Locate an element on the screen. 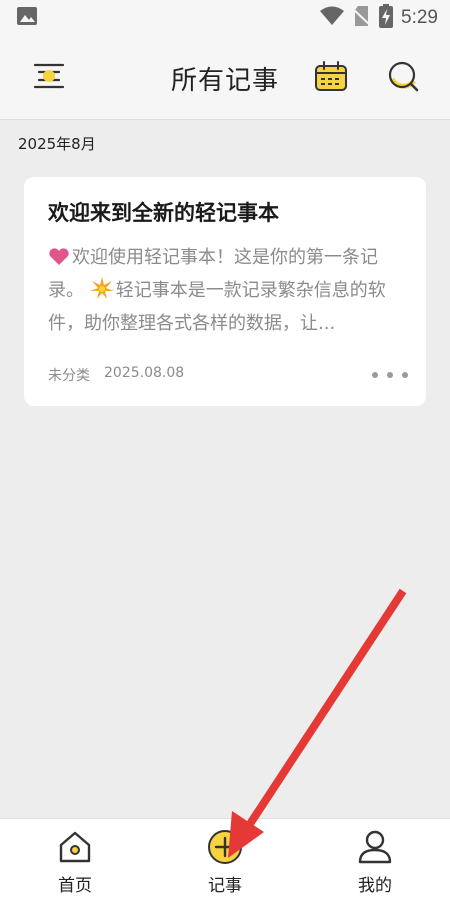  nav-home-label: 首页 is located at coordinates (75, 886).